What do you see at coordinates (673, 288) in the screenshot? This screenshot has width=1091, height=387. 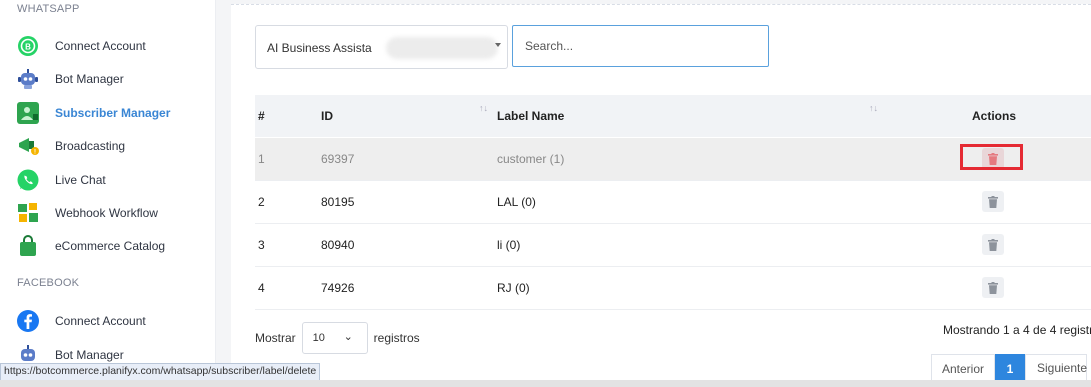 I see `table-row: 4 74926 RJ (0)` at bounding box center [673, 288].